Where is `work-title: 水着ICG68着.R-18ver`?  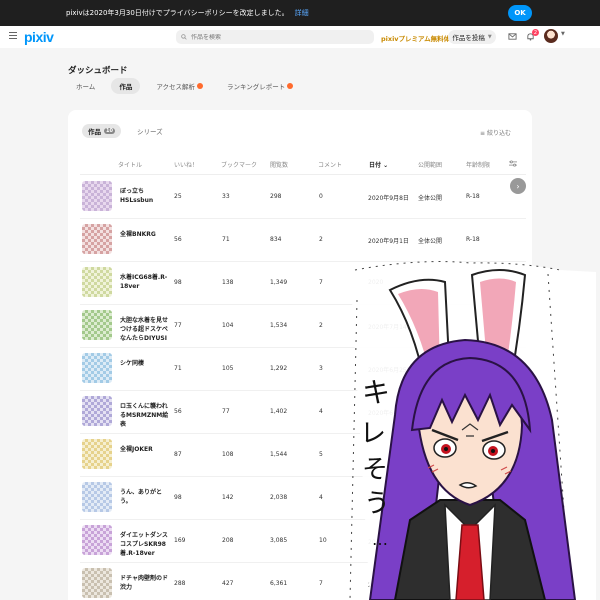 work-title: 水着ICG68着.R-18ver is located at coordinates (145, 282).